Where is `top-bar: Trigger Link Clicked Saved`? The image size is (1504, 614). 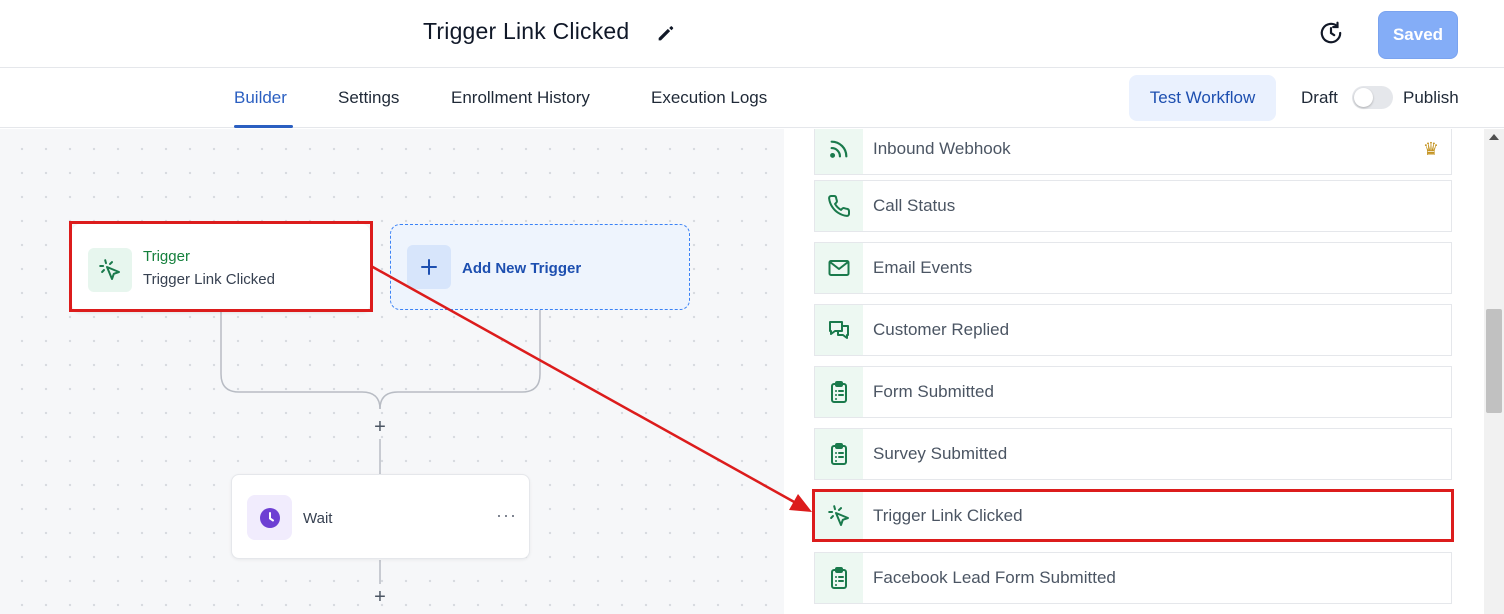 top-bar: Trigger Link Clicked Saved is located at coordinates (752, 34).